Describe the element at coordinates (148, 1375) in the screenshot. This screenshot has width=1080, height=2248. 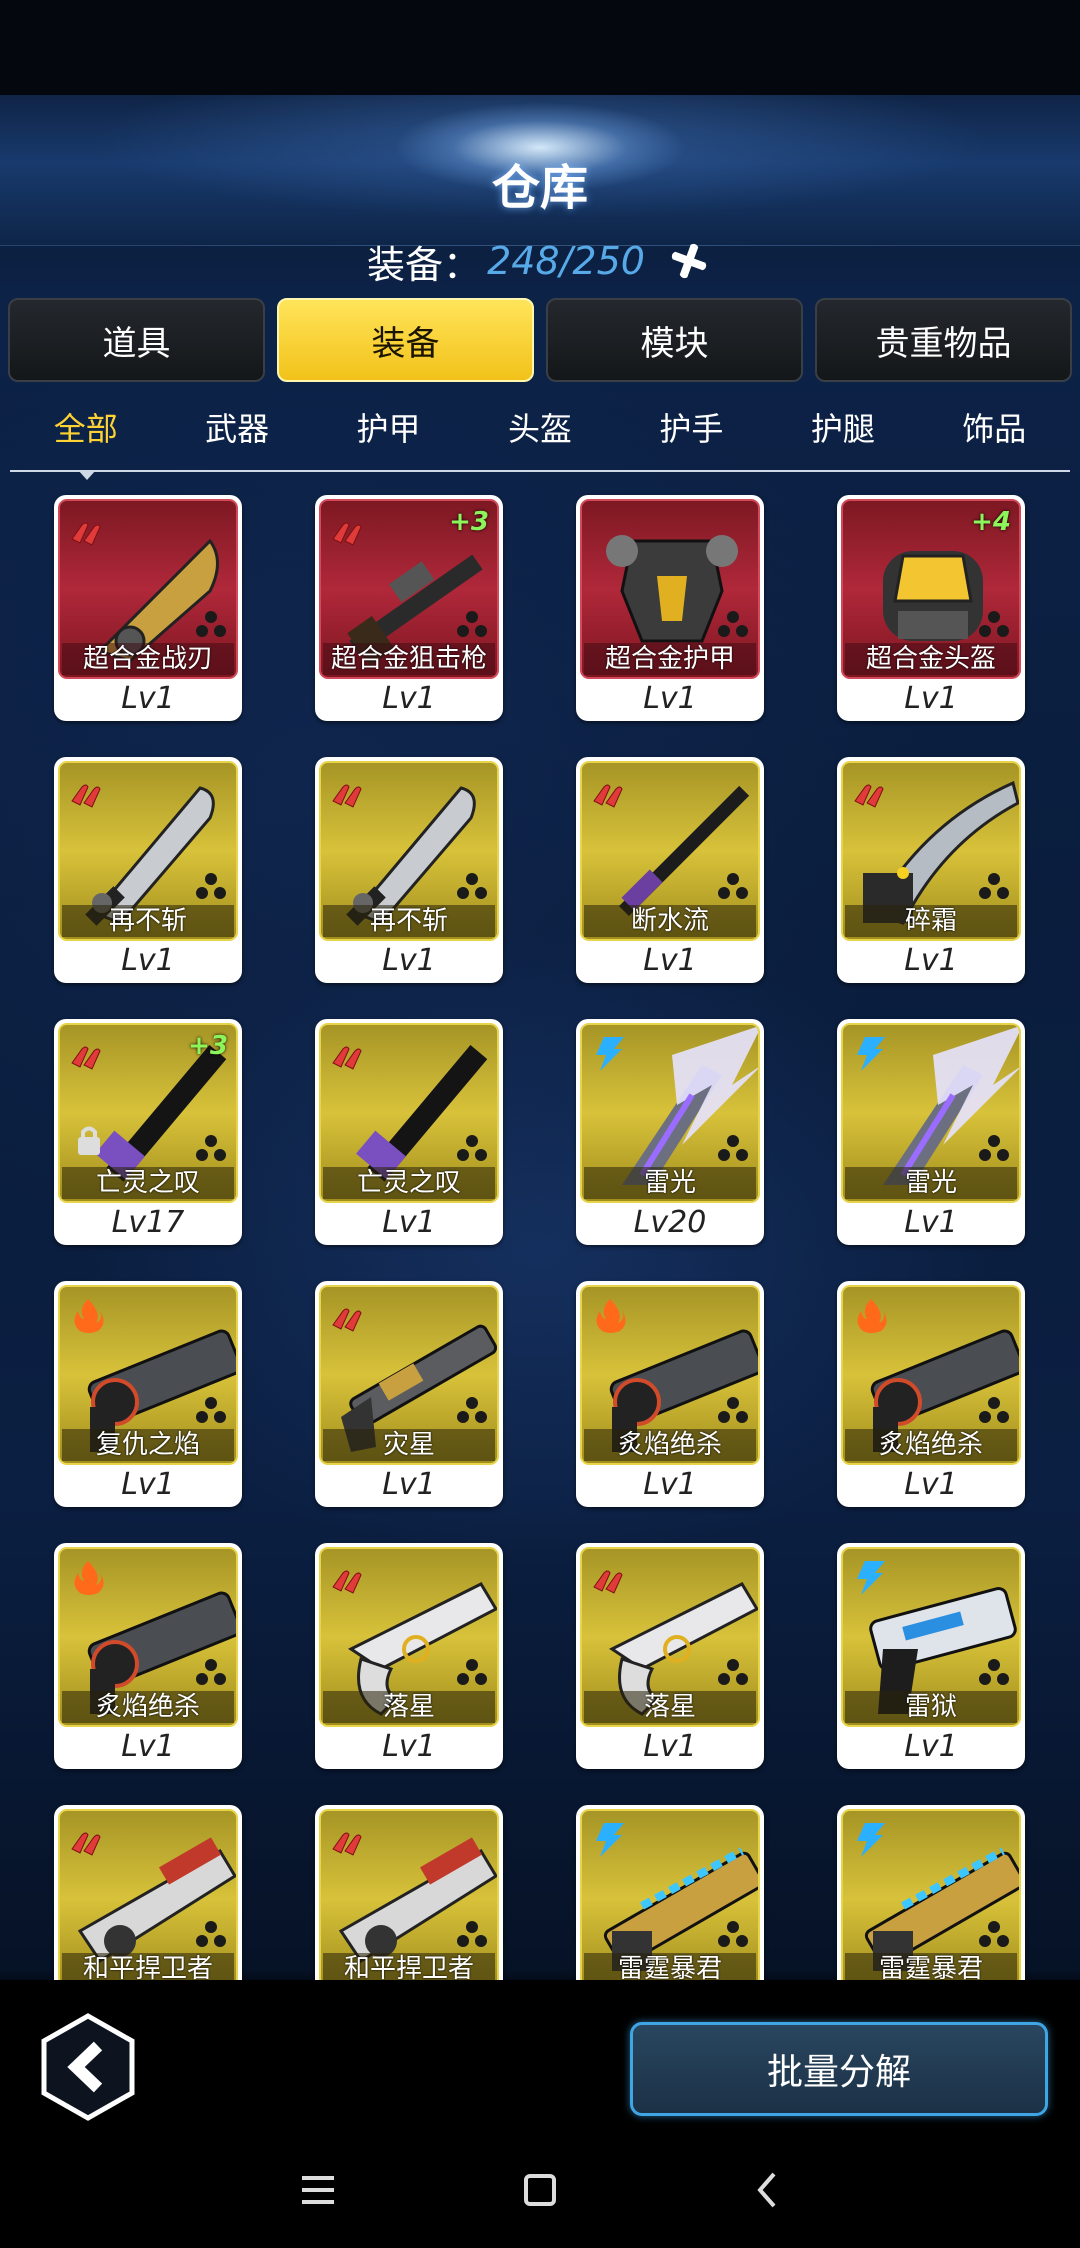
I see `item-thumbnail: 复仇之焰` at that location.